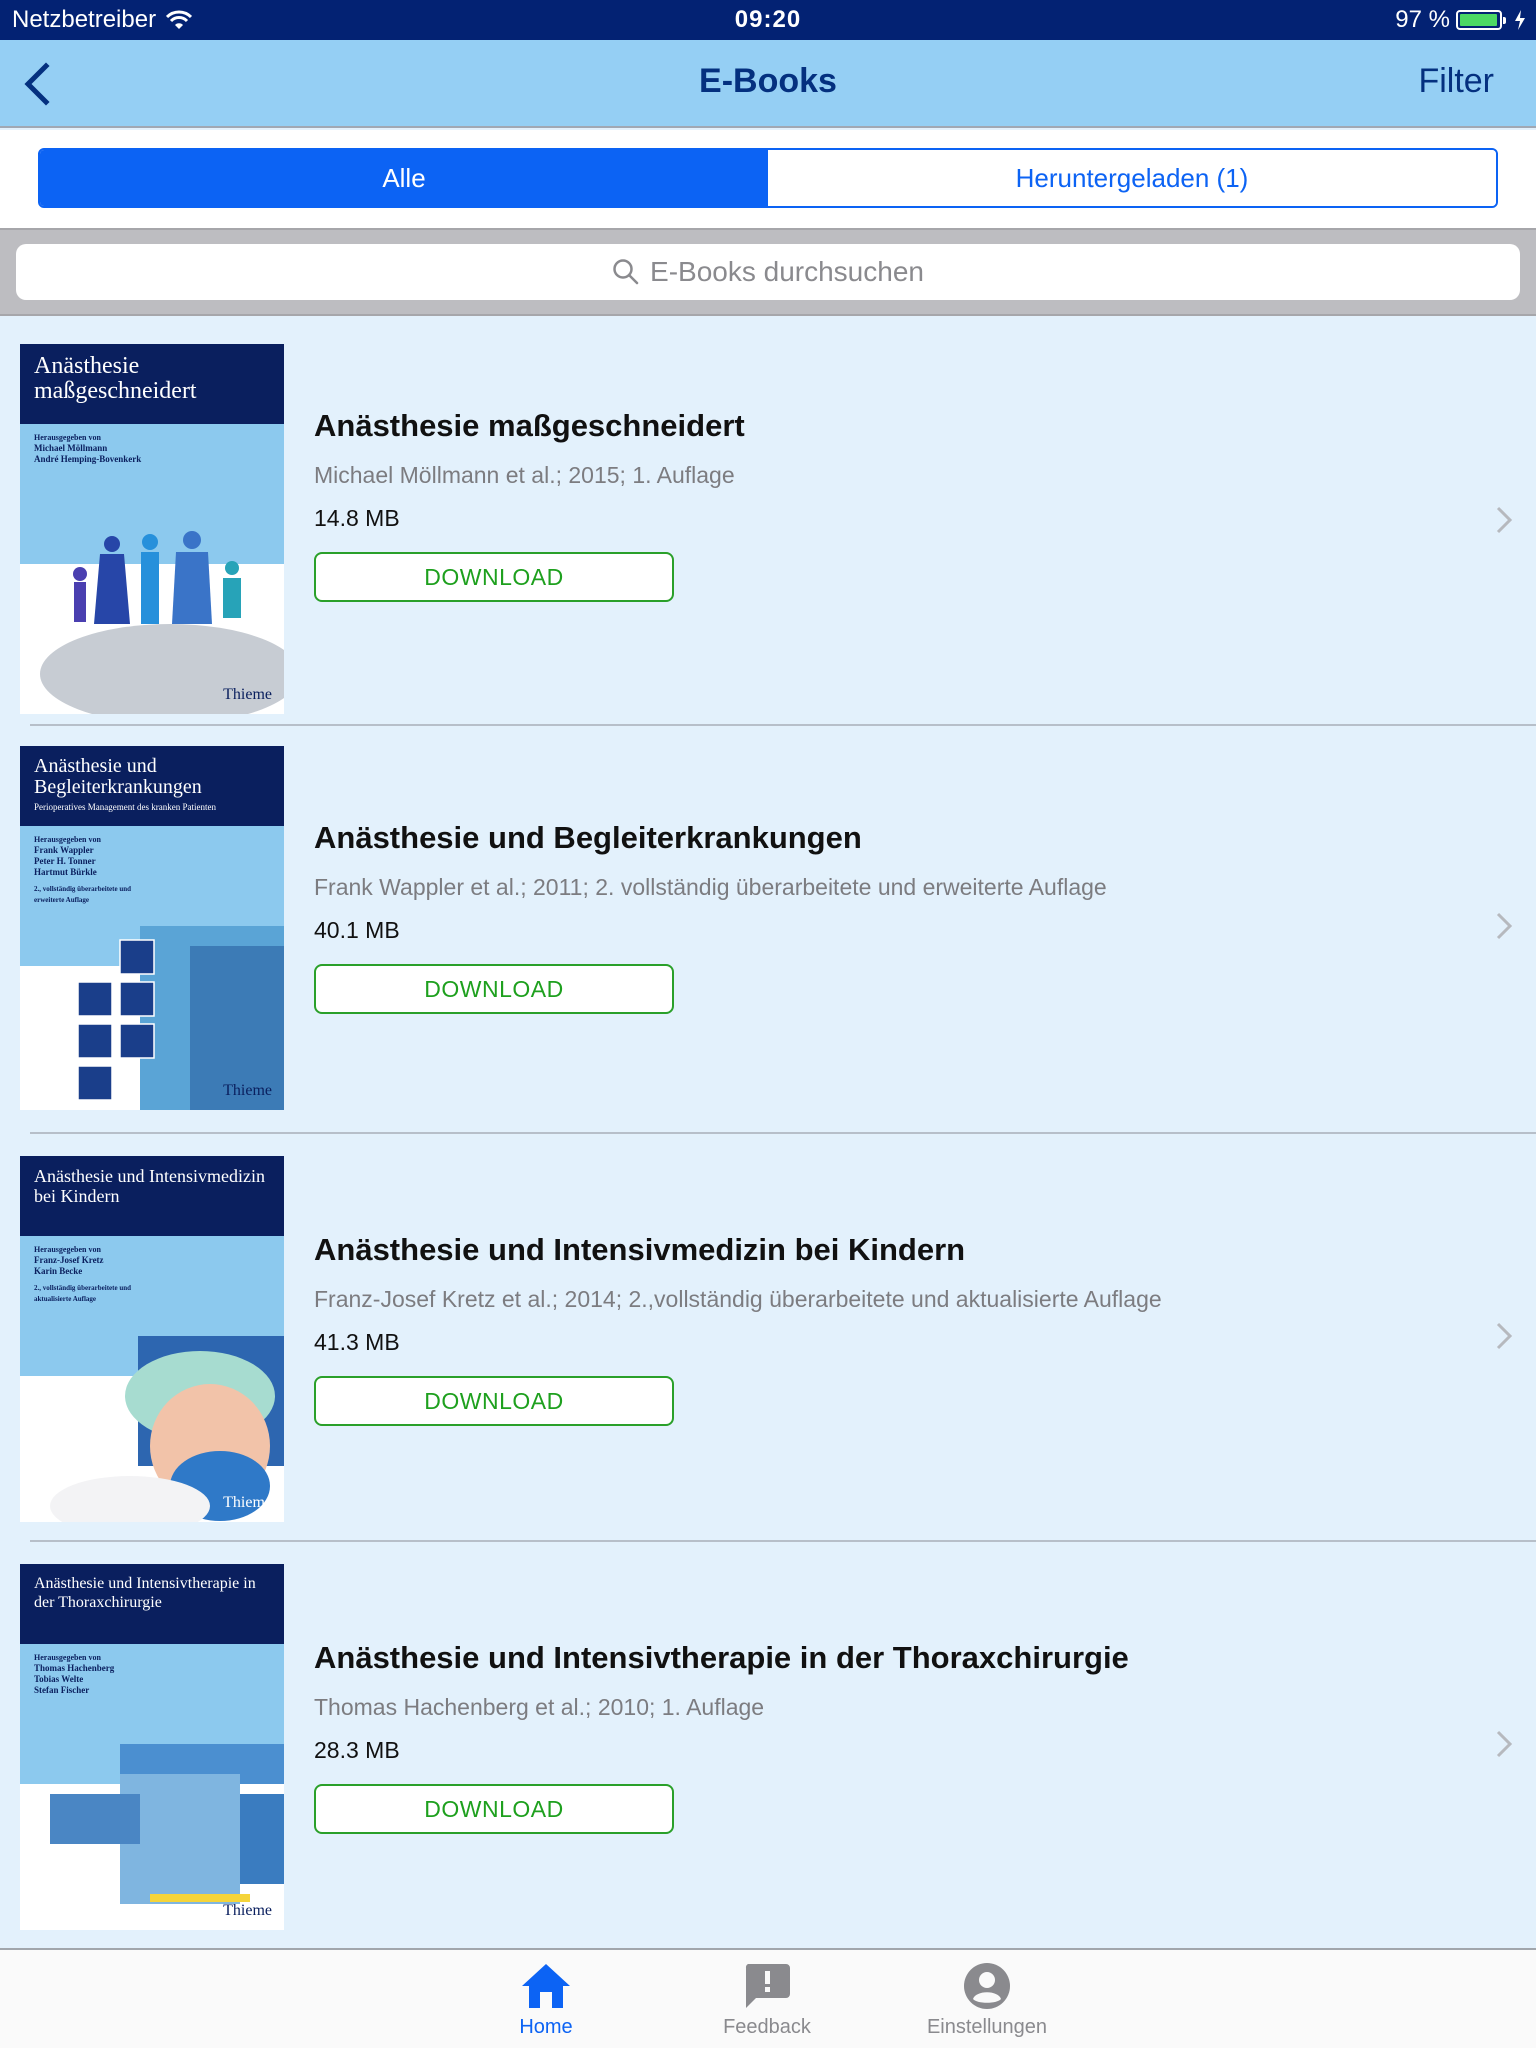  What do you see at coordinates (529, 425) in the screenshot?
I see `book-title: Anästhesie maßgeschneidert` at bounding box center [529, 425].